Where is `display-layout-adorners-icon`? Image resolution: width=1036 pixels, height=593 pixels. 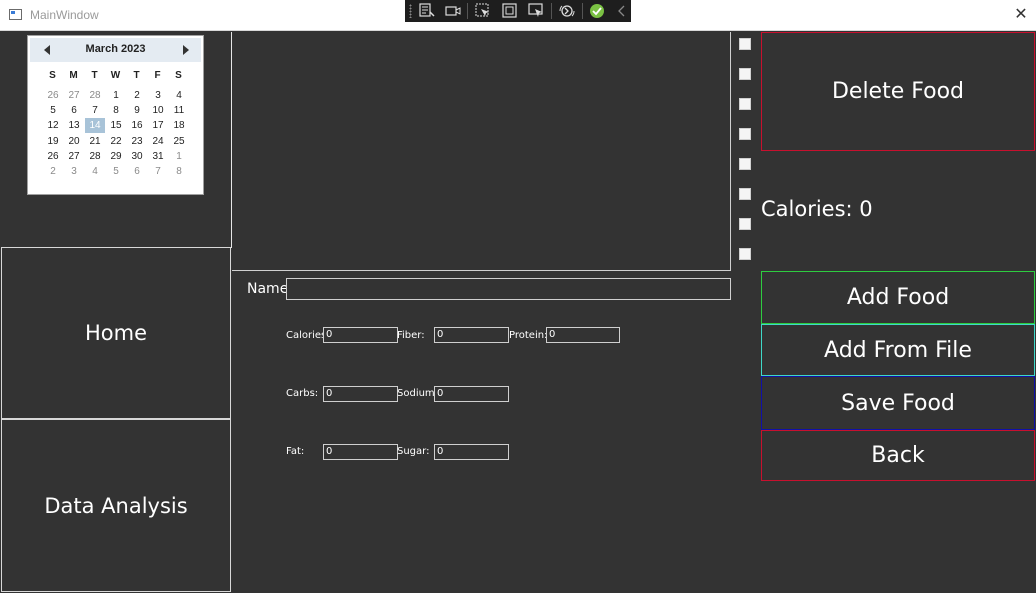
display-layout-adorners-icon is located at coordinates (510, 11).